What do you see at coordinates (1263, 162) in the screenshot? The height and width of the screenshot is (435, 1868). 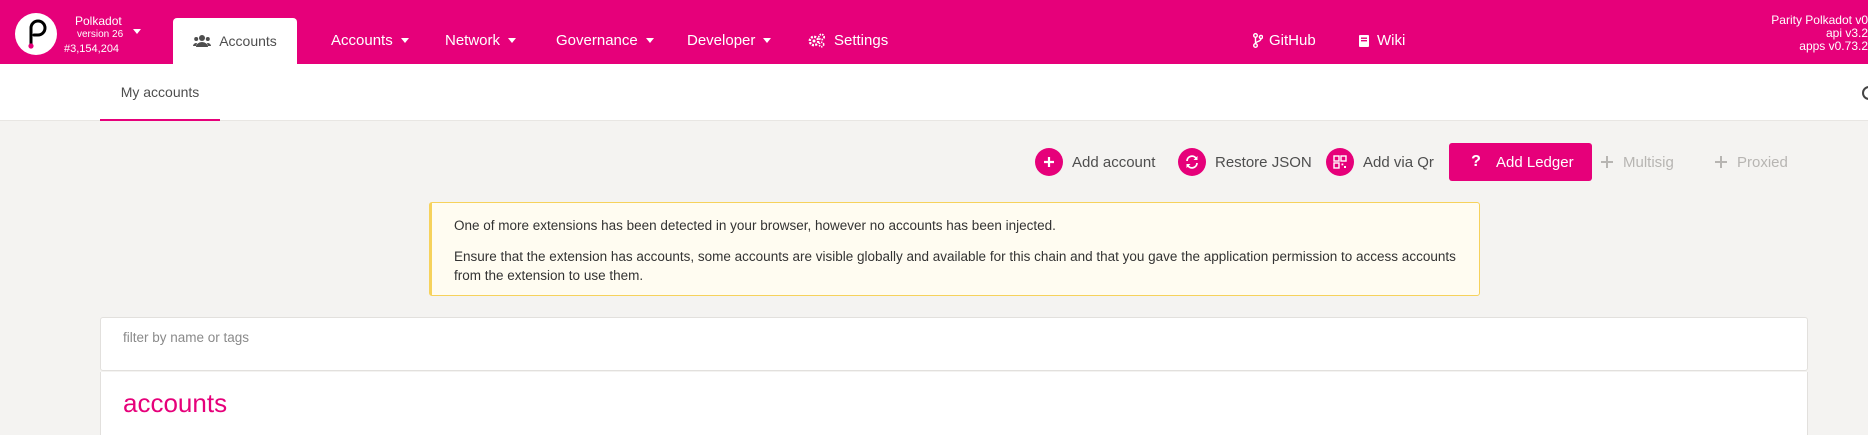 I see `restore-json-label: Restore JSON` at bounding box center [1263, 162].